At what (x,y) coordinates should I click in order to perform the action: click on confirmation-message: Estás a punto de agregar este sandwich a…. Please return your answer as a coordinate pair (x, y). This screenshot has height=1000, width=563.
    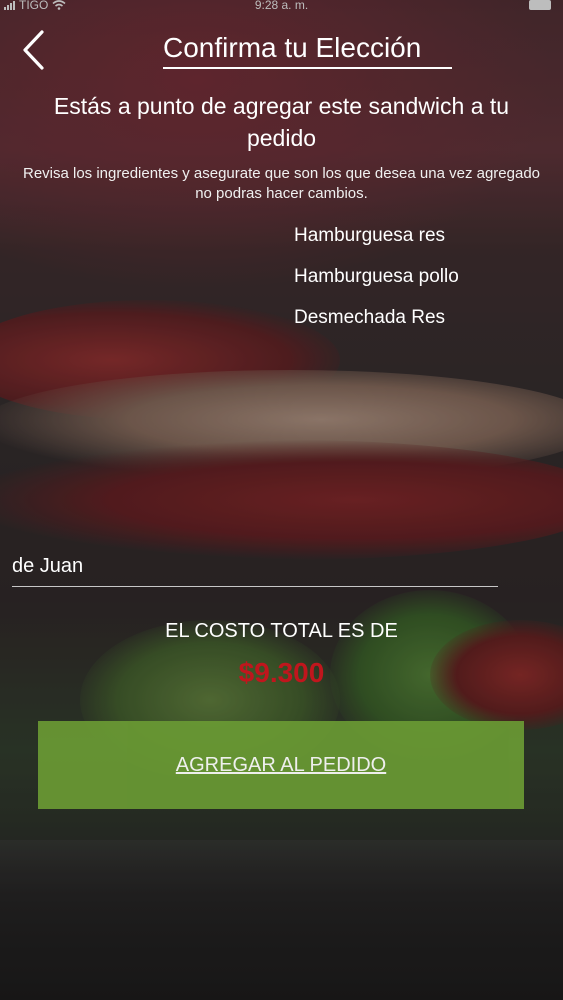
    Looking at the image, I should click on (281, 122).